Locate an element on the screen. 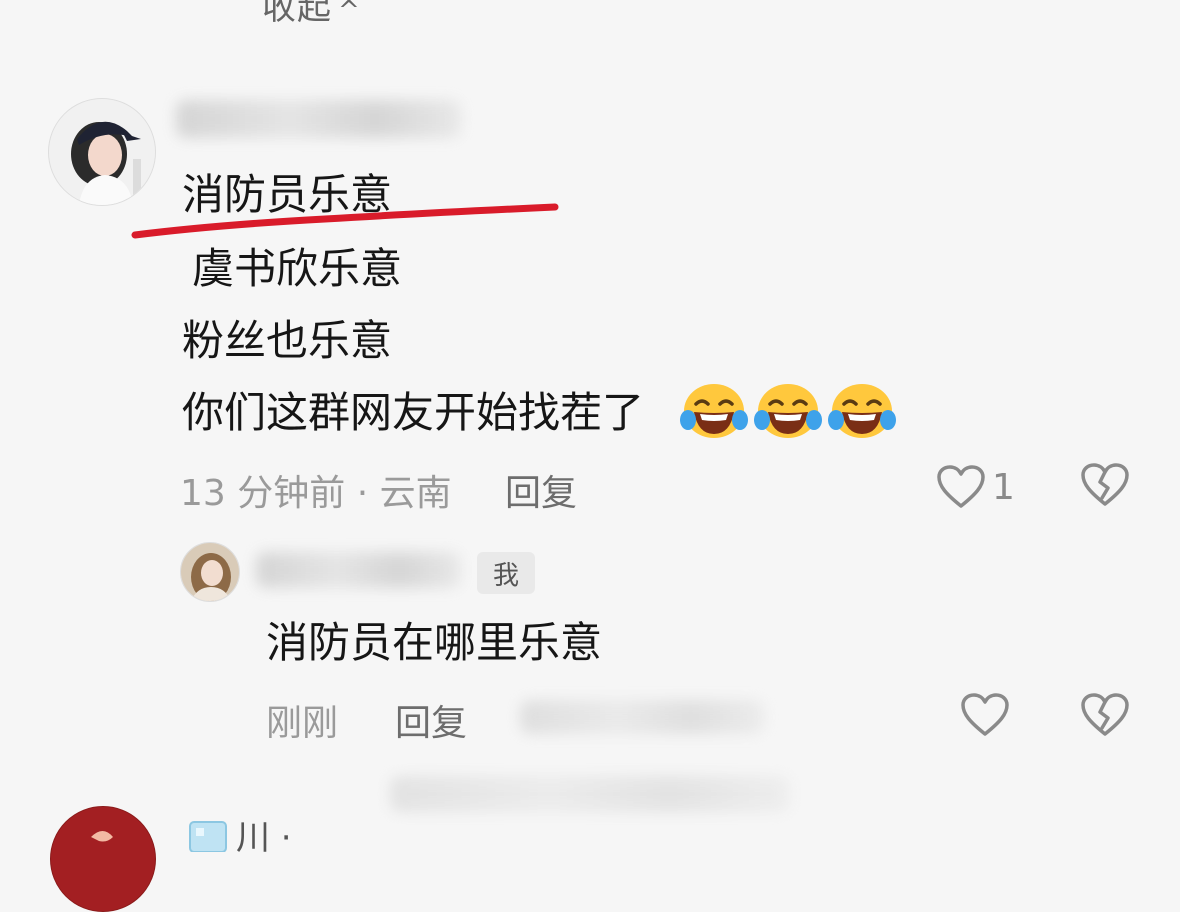 This screenshot has width=1180, height=912. blurred-overlay is located at coordinates (642, 717).